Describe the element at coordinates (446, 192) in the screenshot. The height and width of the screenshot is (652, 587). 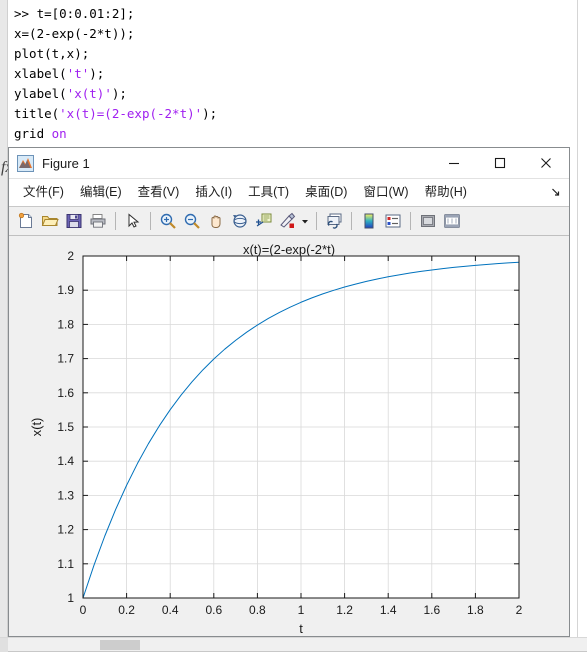
I see `menu-item-help: 帮助(H)` at that location.